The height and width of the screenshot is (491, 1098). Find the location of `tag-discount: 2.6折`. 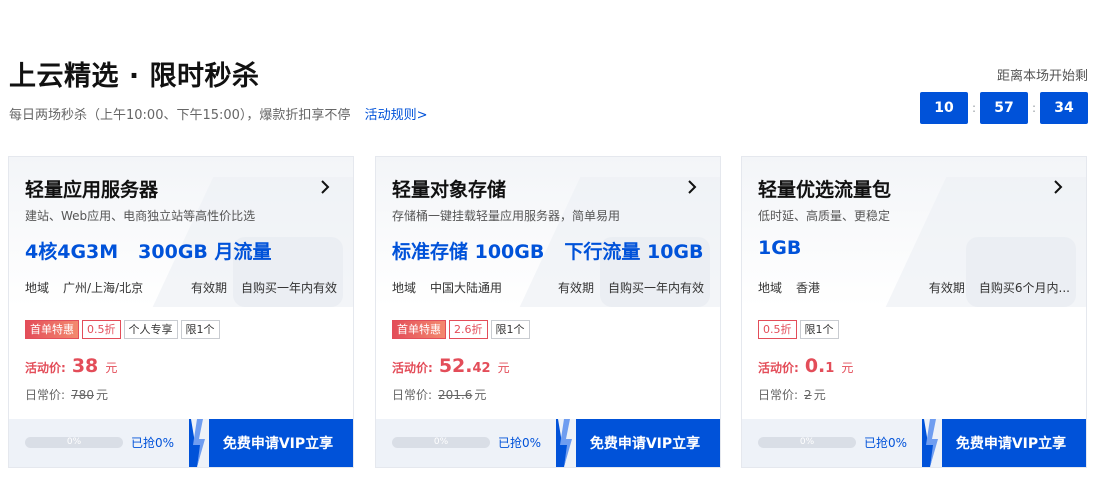

tag-discount: 2.6折 is located at coordinates (468, 329).